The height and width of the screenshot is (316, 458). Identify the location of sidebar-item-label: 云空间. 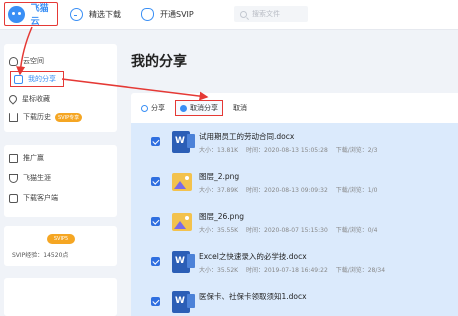
(33, 61).